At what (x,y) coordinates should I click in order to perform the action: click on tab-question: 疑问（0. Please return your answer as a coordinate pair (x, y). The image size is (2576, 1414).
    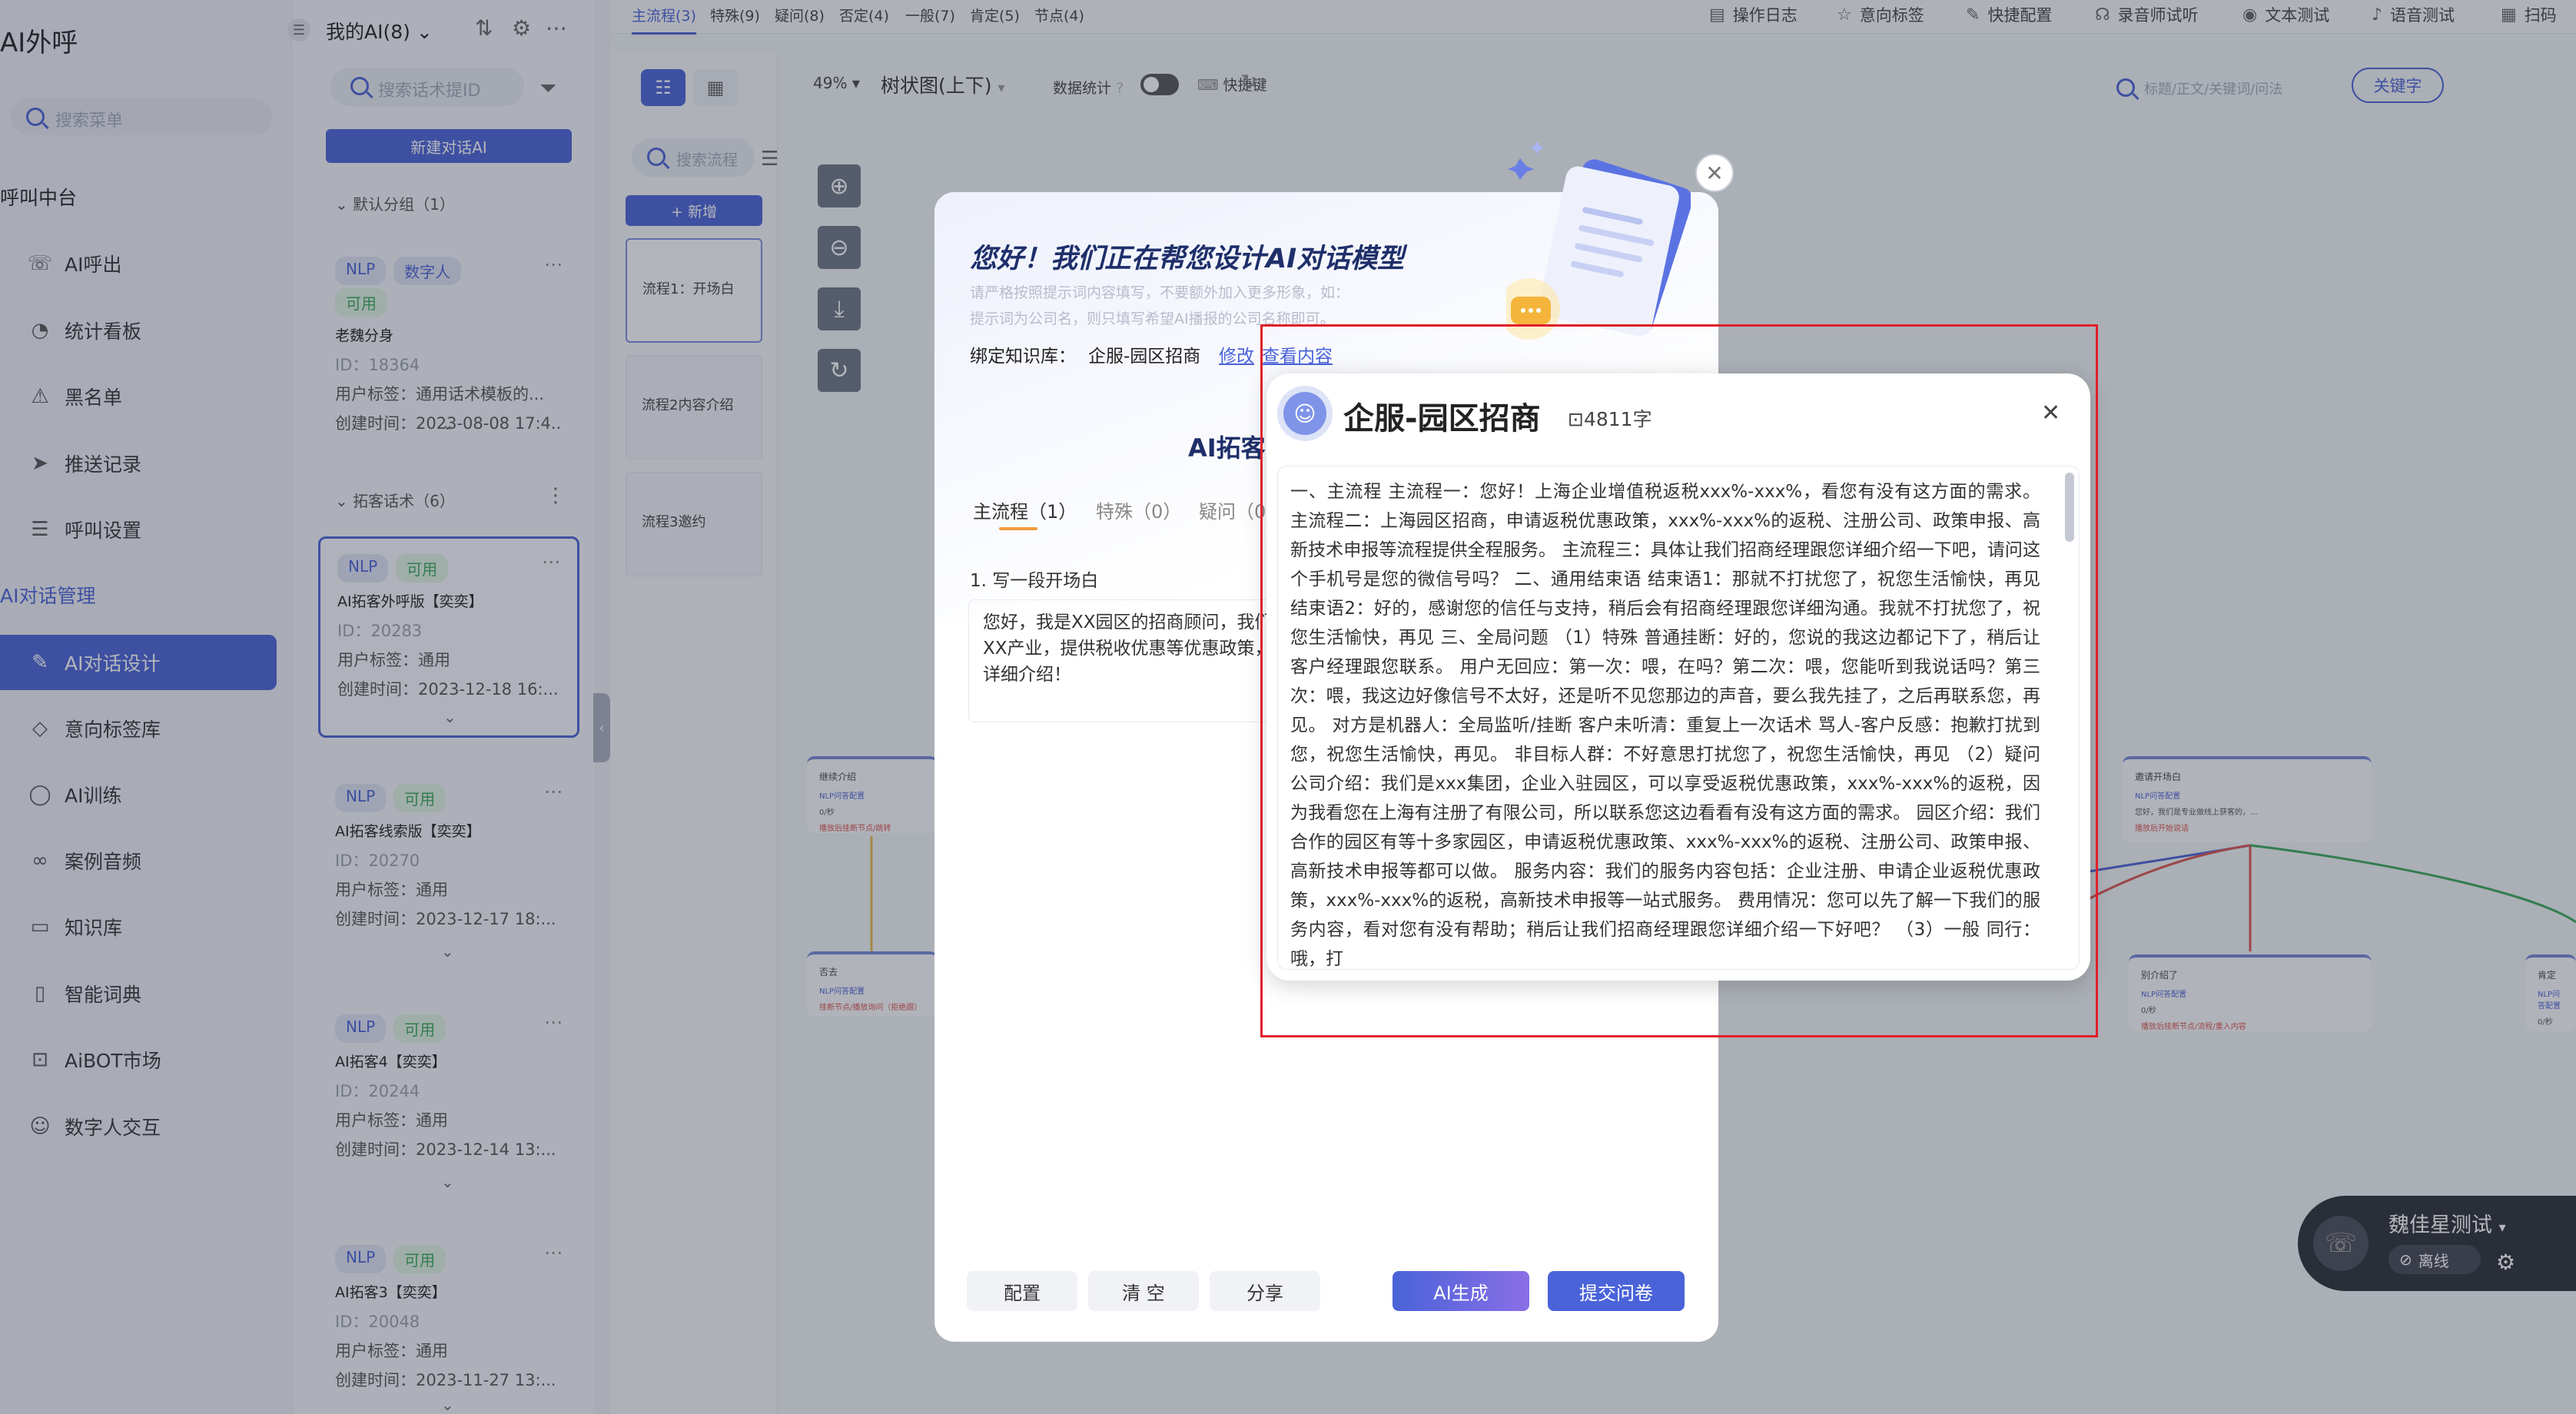
    Looking at the image, I should click on (1232, 509).